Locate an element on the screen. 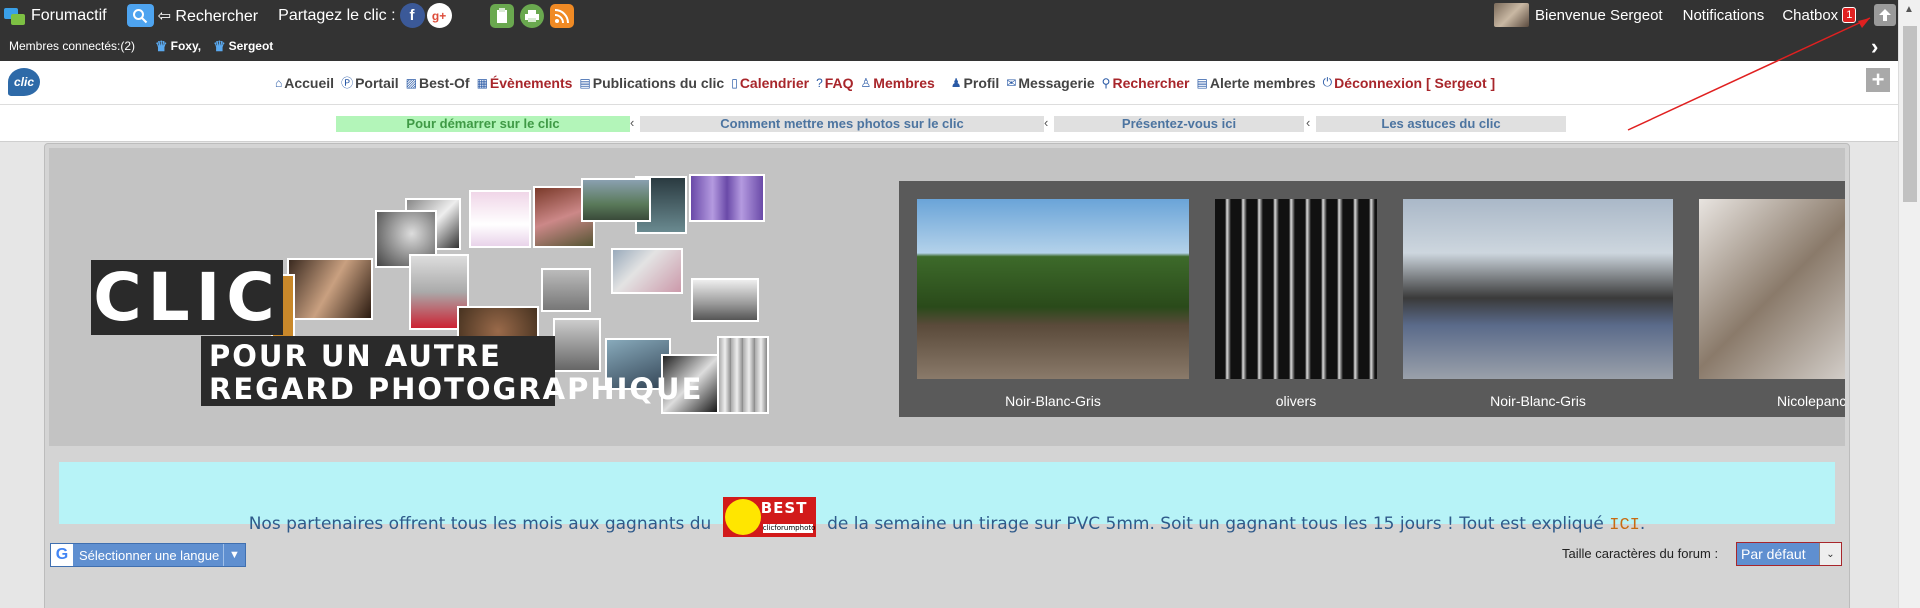  calendar-icon: ▯ is located at coordinates (734, 82).